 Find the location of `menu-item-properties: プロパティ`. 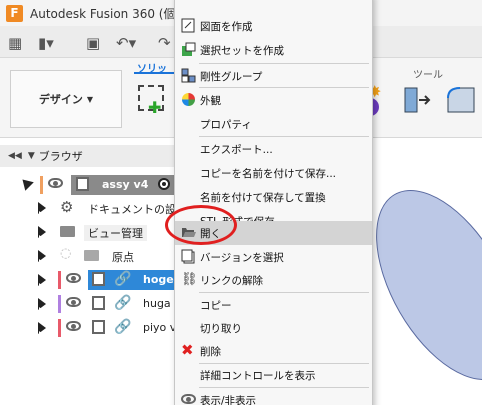

menu-item-properties: プロパティ is located at coordinates (273, 124).